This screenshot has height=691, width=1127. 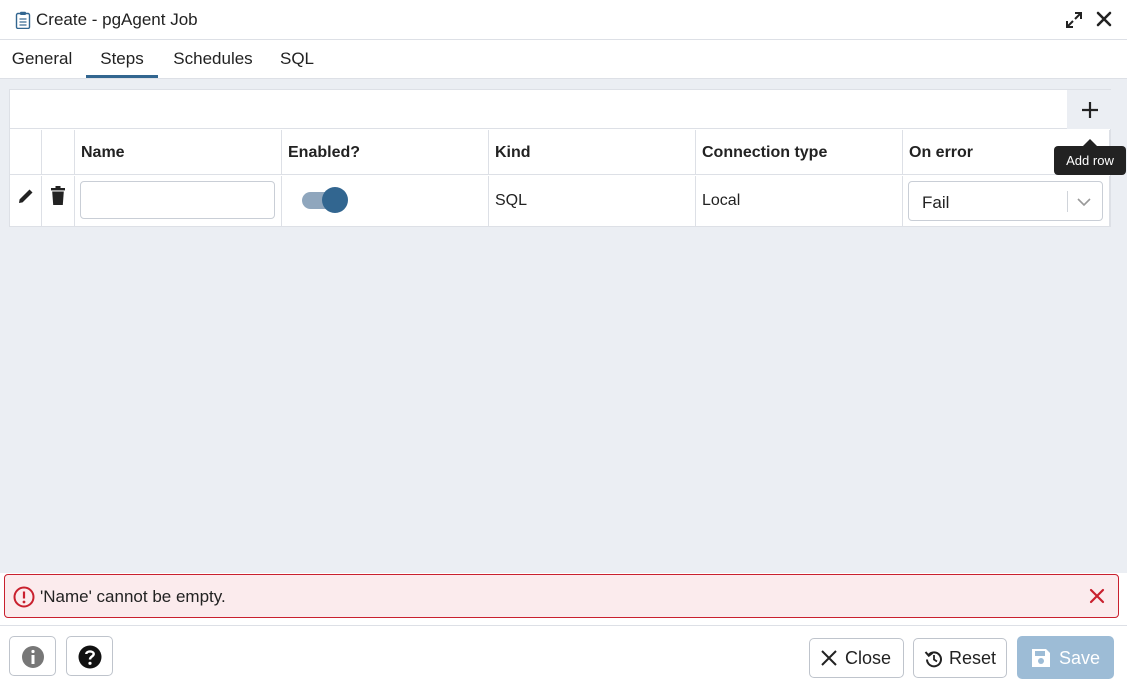 What do you see at coordinates (973, 658) in the screenshot?
I see `reset-button-label: Reset` at bounding box center [973, 658].